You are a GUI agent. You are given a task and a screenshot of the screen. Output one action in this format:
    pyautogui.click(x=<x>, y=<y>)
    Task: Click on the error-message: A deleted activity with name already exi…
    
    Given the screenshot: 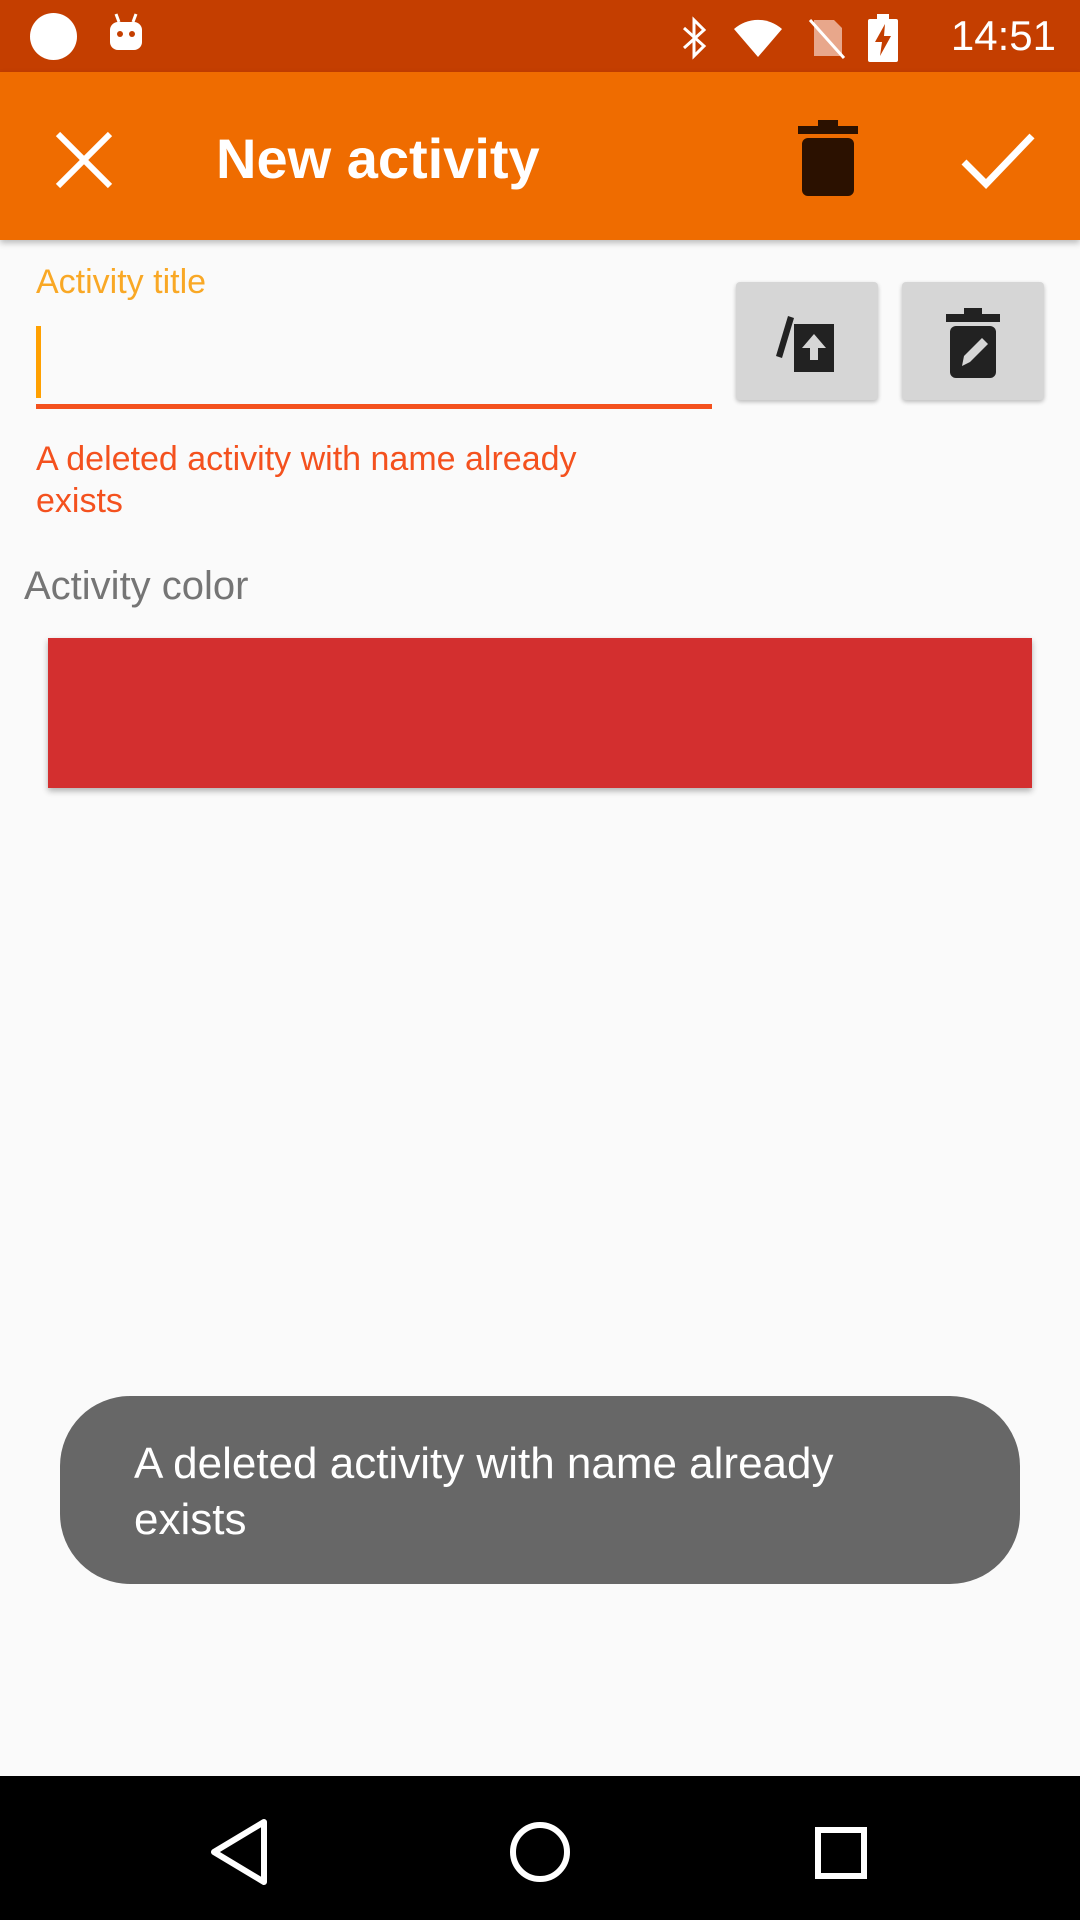 What is the action you would take?
    pyautogui.click(x=306, y=480)
    